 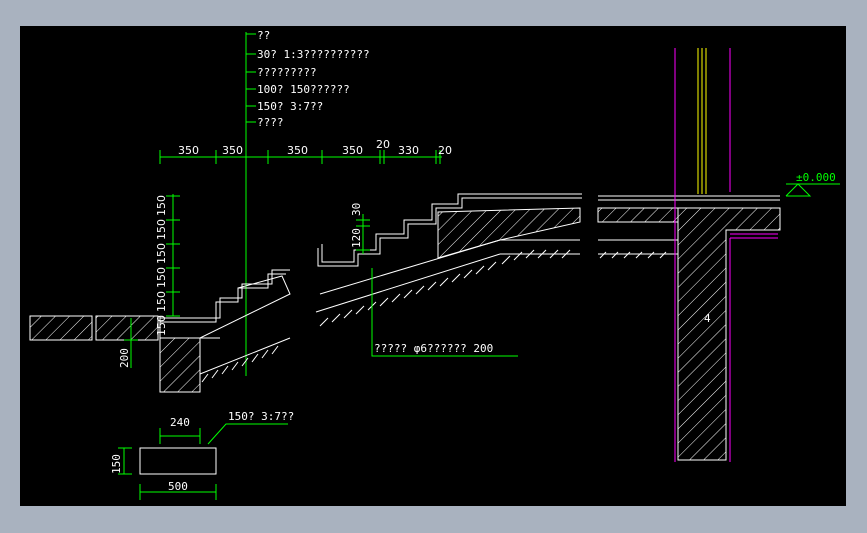 I want to click on footing, so click(x=178, y=461).